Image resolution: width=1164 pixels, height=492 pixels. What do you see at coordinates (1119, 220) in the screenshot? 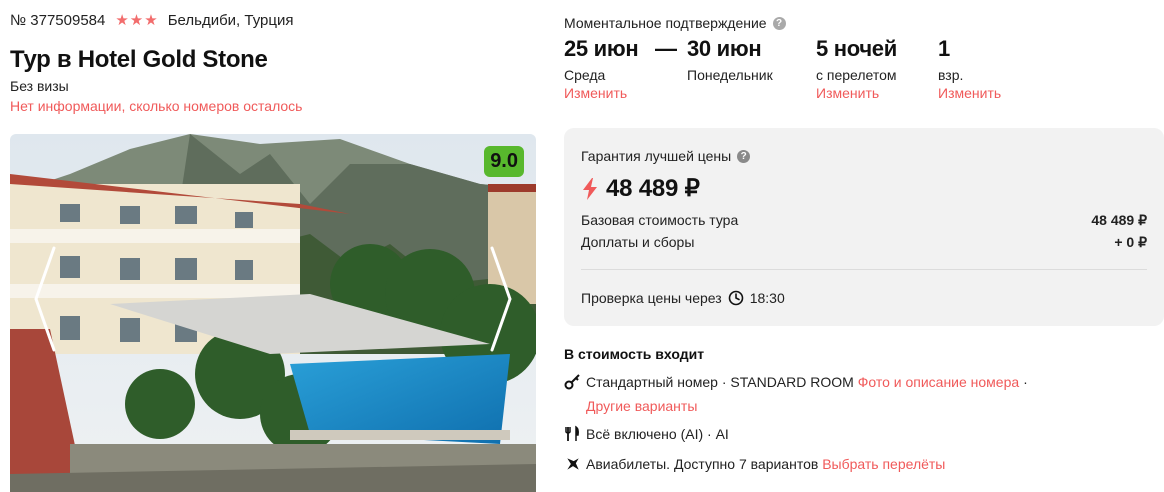
I see `base-price-value: 48 489 ₽` at bounding box center [1119, 220].